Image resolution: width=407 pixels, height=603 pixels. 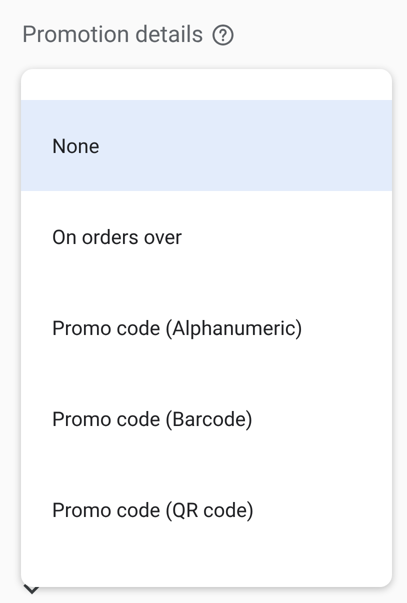 What do you see at coordinates (113, 35) in the screenshot?
I see `section-title: Promotion details` at bounding box center [113, 35].